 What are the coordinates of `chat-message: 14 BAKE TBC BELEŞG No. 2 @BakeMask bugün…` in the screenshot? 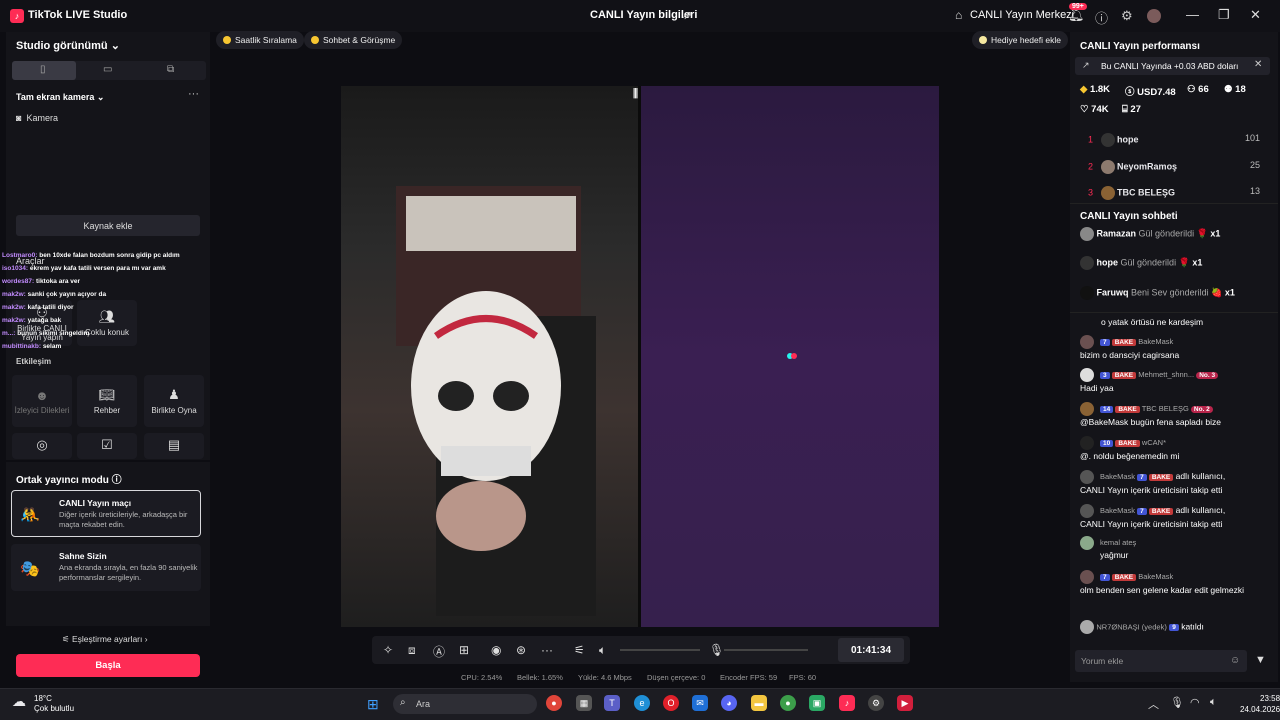 It's located at (1173, 415).